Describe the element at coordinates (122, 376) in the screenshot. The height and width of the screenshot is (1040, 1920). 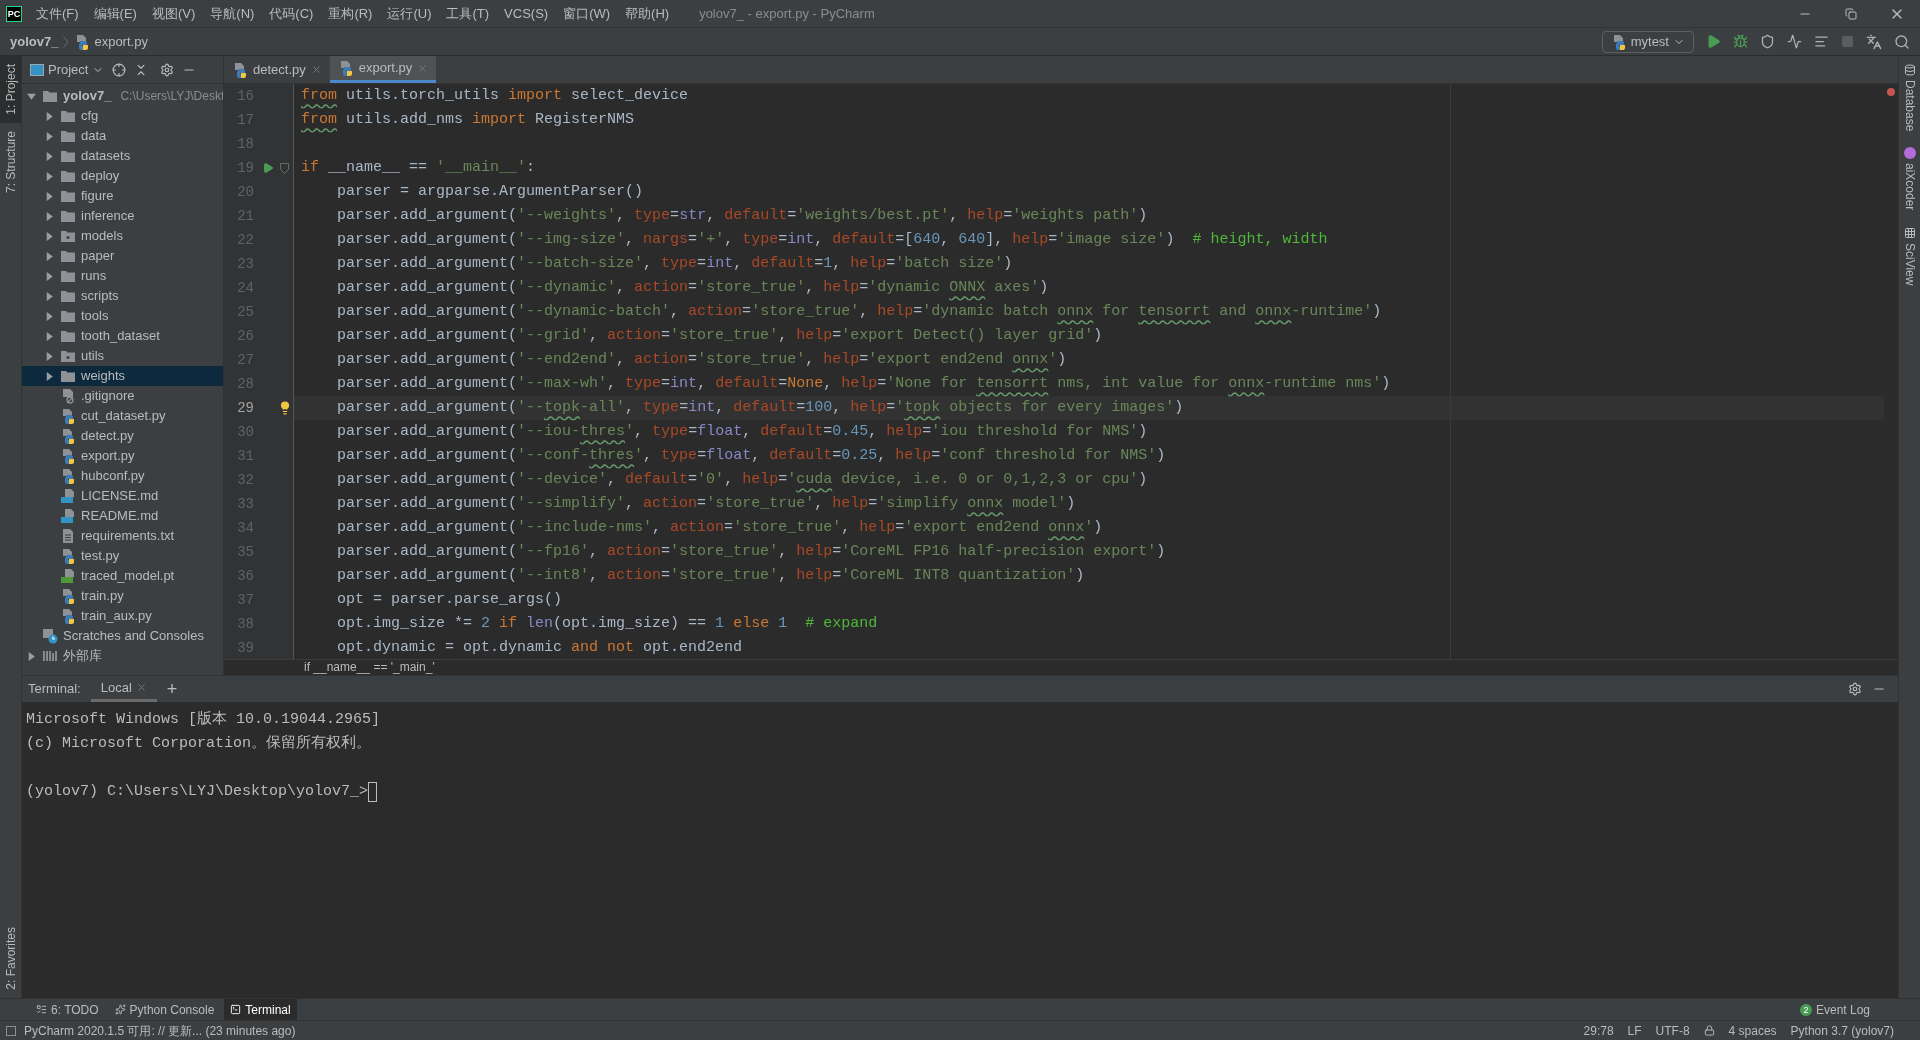
I see `tree-item: weights` at that location.